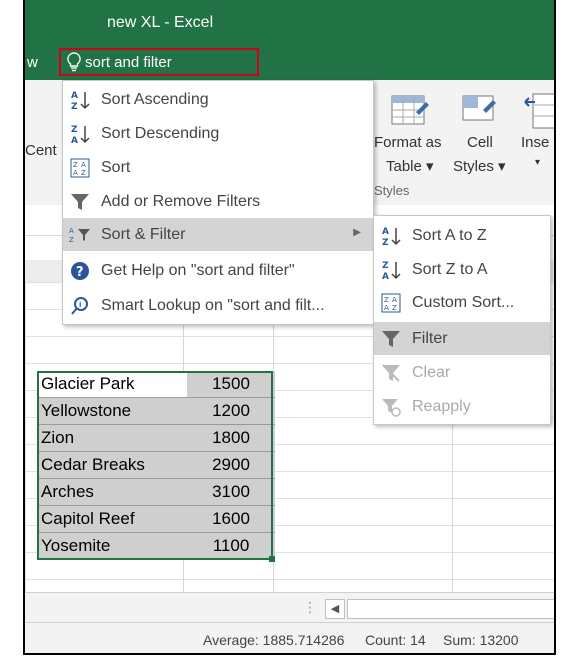 The width and height of the screenshot is (580, 660). Describe the element at coordinates (74, 62) in the screenshot. I see `lightbulb-icon` at that location.